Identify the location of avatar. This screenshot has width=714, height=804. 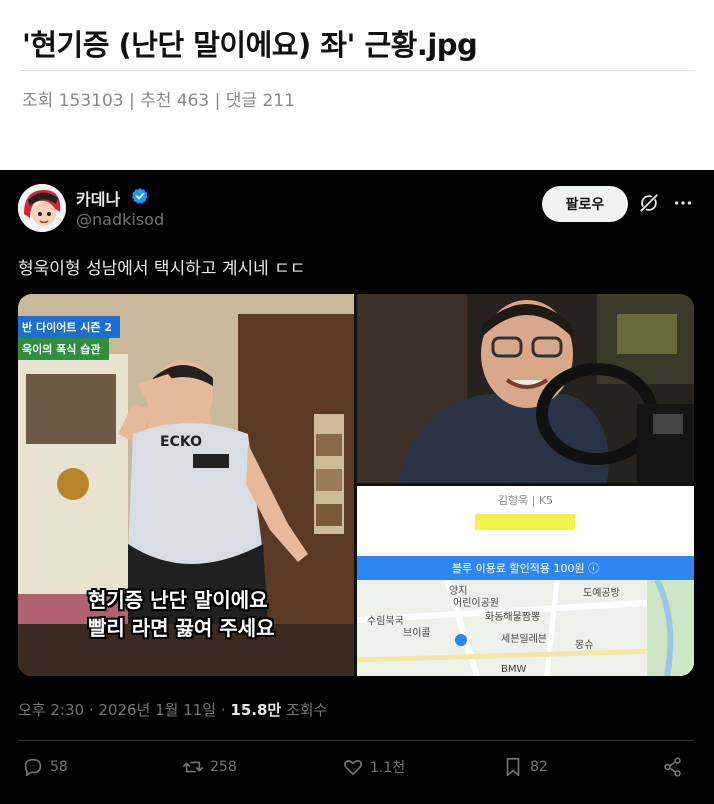
(42, 208).